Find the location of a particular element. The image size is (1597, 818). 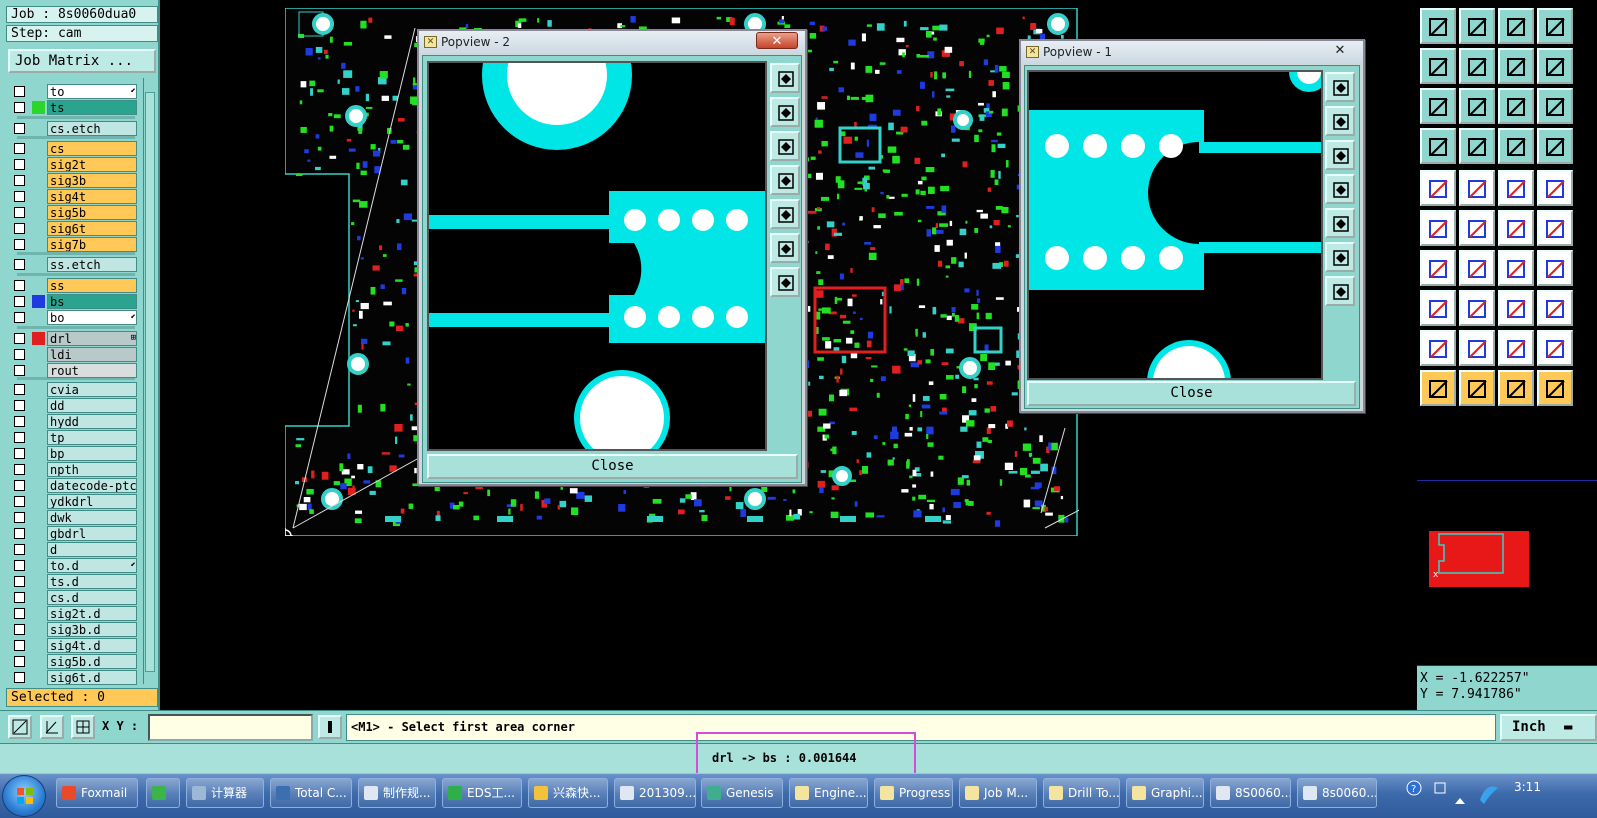

layer-name: rout is located at coordinates (92, 370).